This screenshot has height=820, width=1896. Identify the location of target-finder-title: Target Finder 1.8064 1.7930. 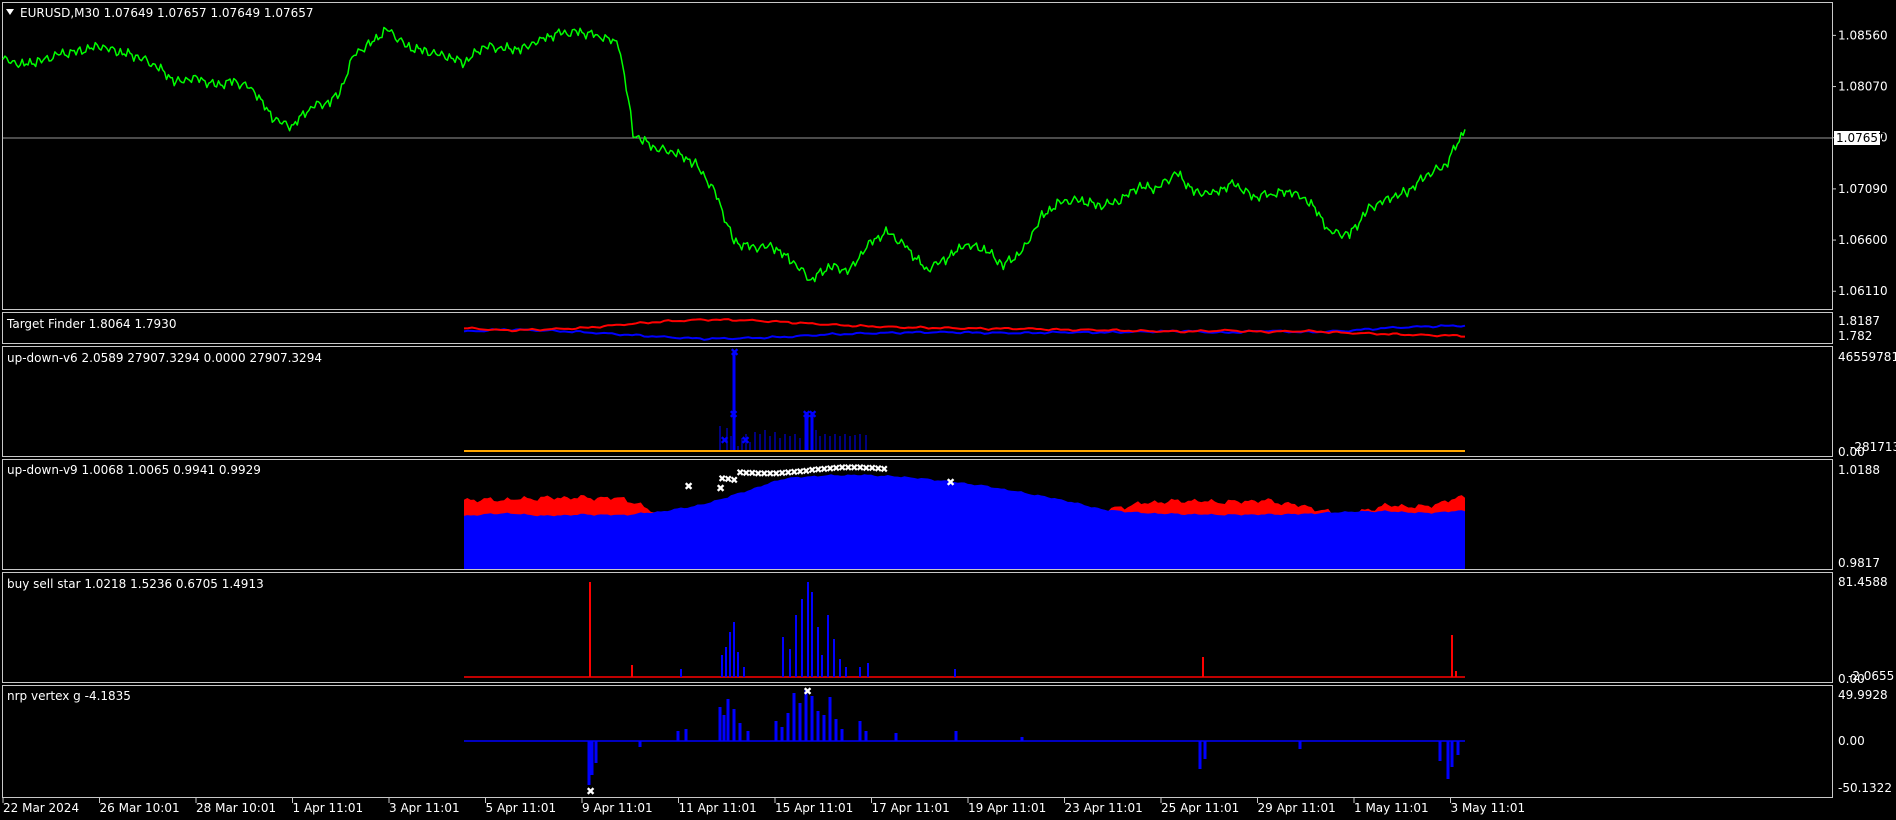
(91, 324).